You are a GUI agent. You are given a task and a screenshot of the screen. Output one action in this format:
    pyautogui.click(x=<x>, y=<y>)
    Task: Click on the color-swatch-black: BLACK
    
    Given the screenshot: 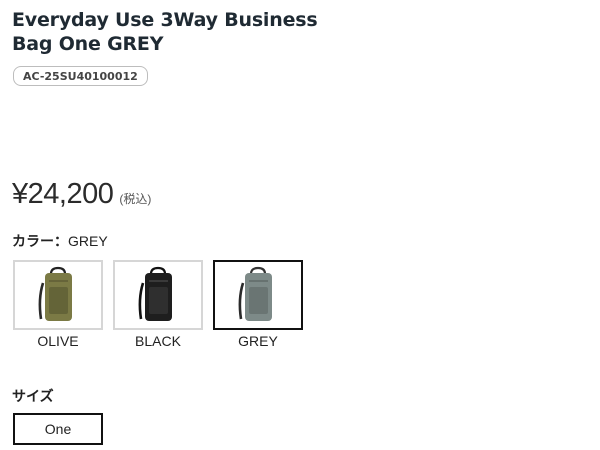 What is the action you would take?
    pyautogui.click(x=158, y=304)
    